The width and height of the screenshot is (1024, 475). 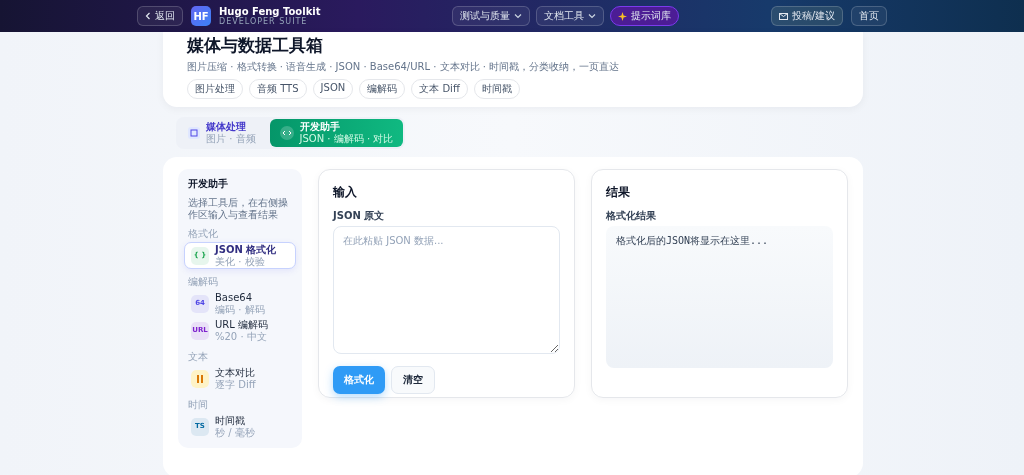 What do you see at coordinates (413, 380) in the screenshot?
I see `clear-button: 清空` at bounding box center [413, 380].